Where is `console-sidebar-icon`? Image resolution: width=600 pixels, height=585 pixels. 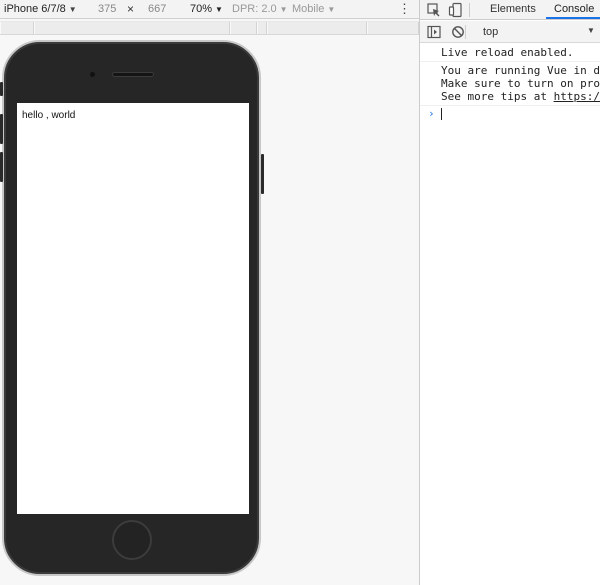
console-sidebar-icon is located at coordinates (434, 32).